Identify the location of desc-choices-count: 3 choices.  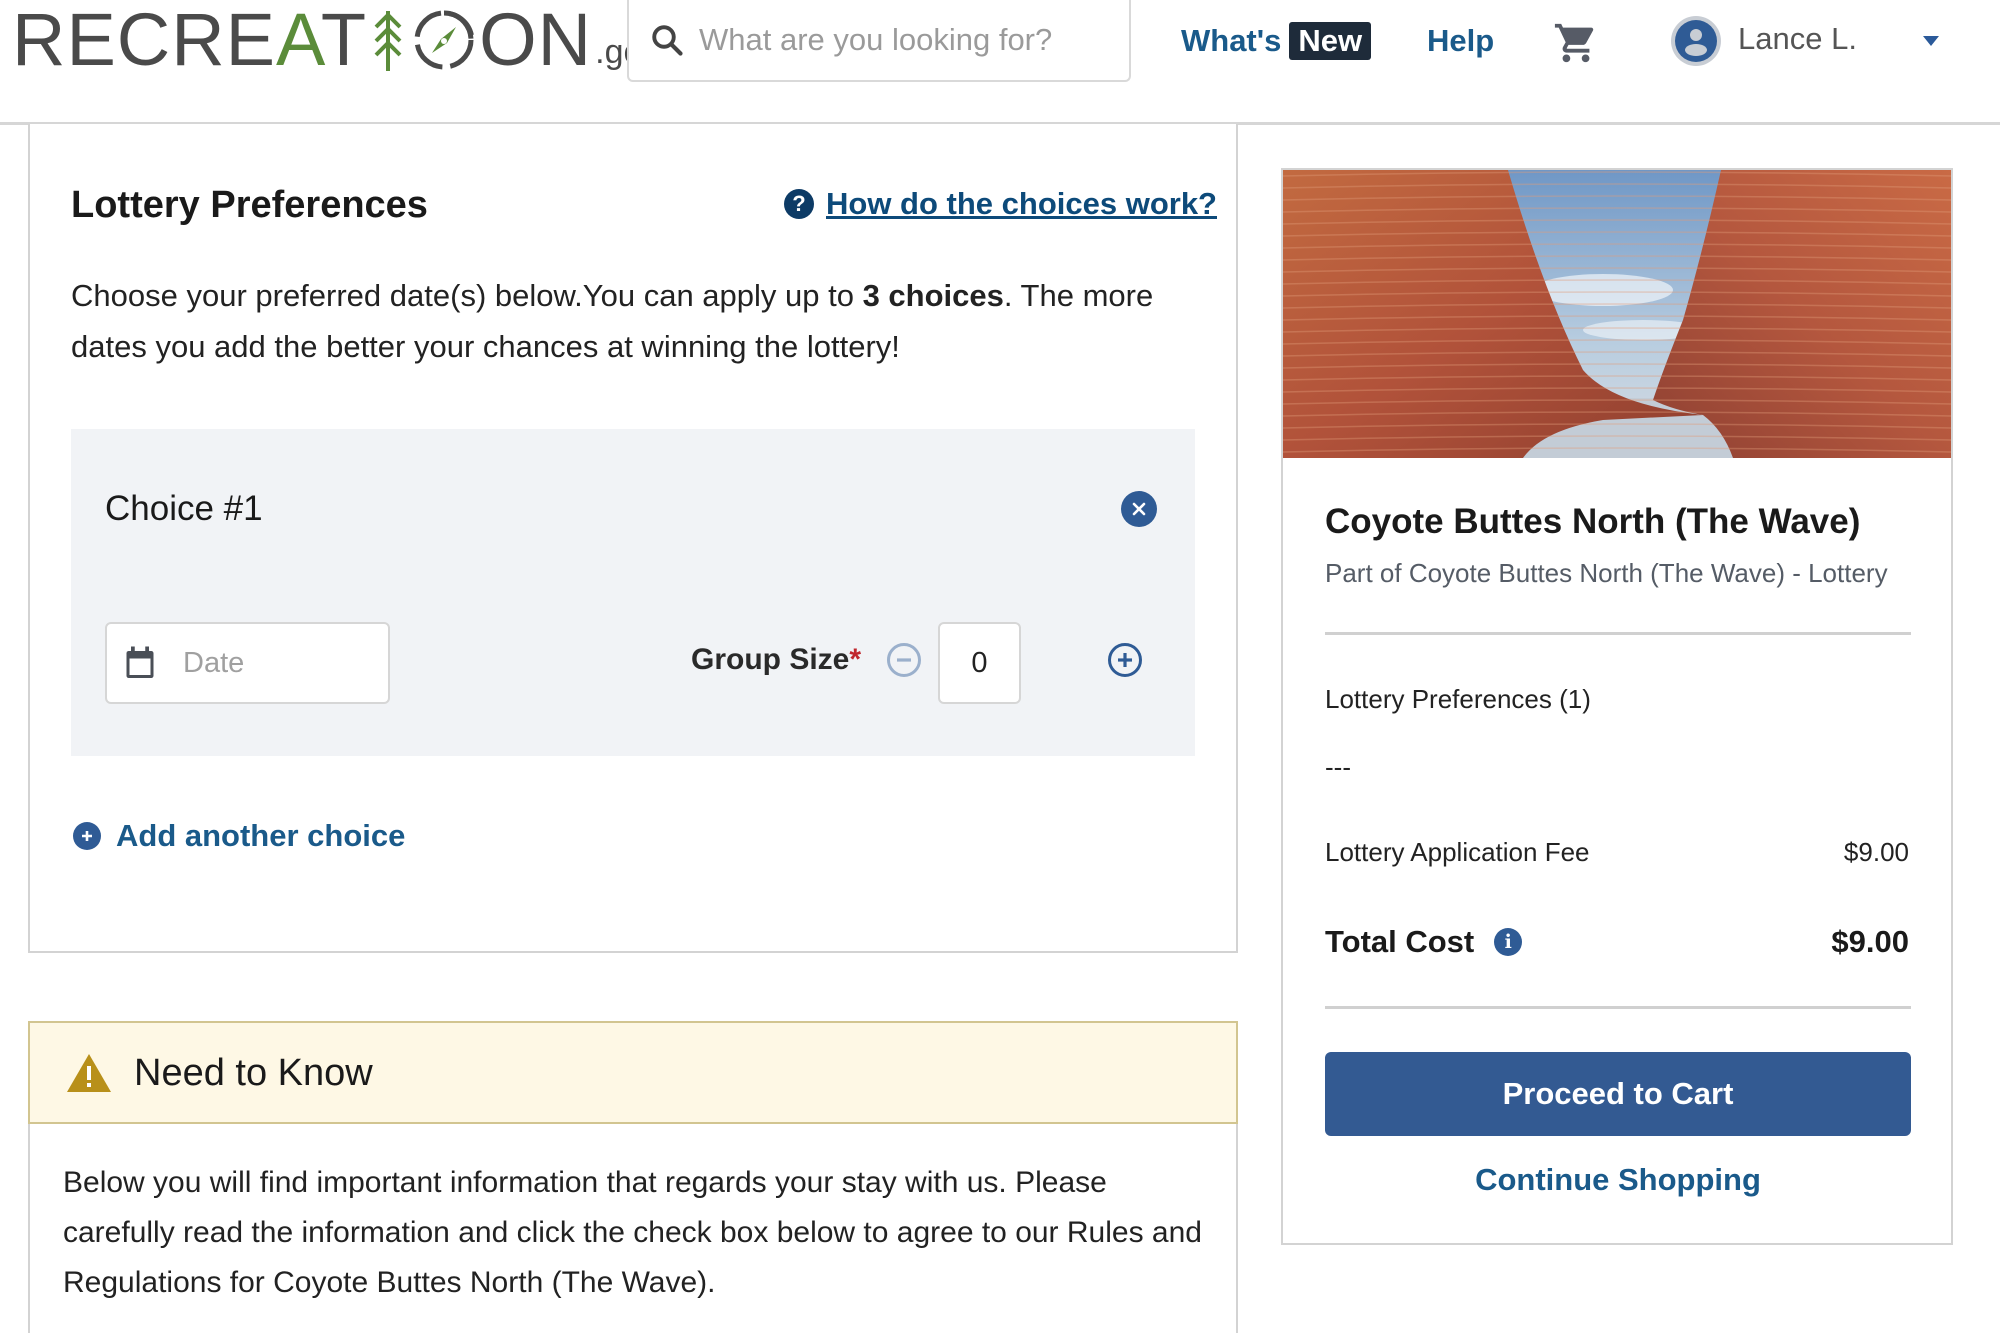
(933, 295).